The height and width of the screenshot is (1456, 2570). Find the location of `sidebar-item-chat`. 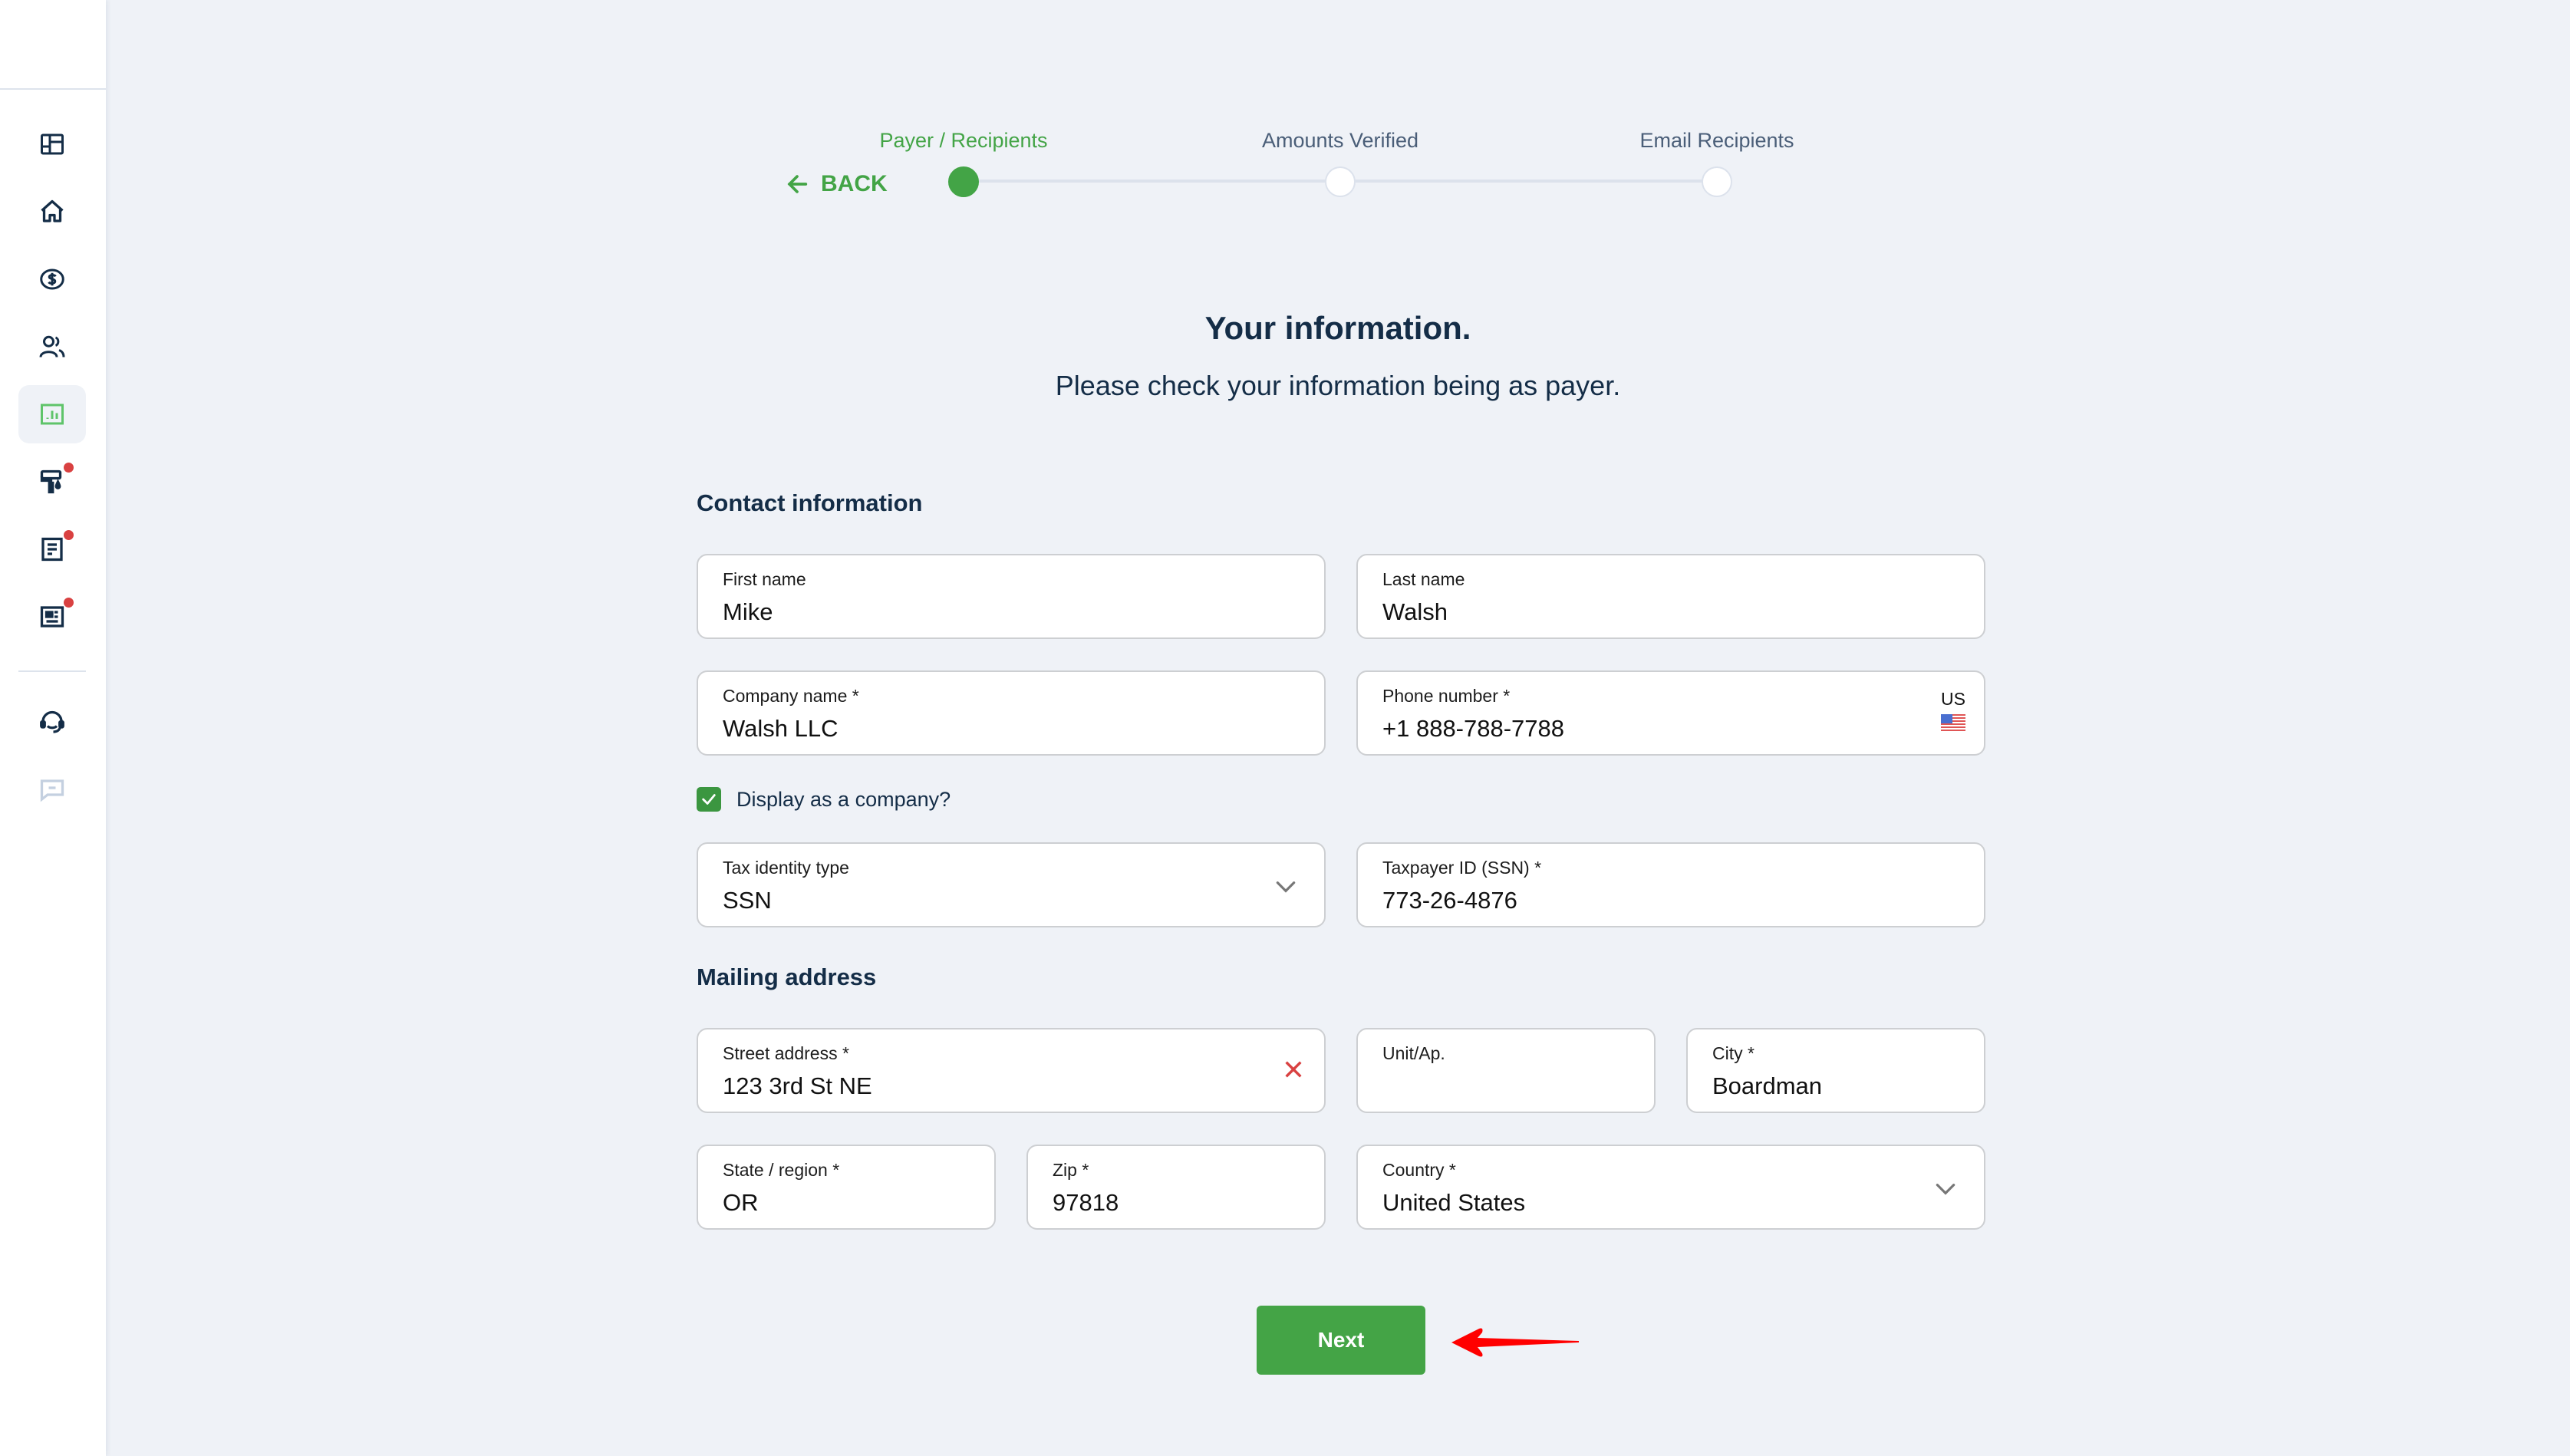

sidebar-item-chat is located at coordinates (52, 790).